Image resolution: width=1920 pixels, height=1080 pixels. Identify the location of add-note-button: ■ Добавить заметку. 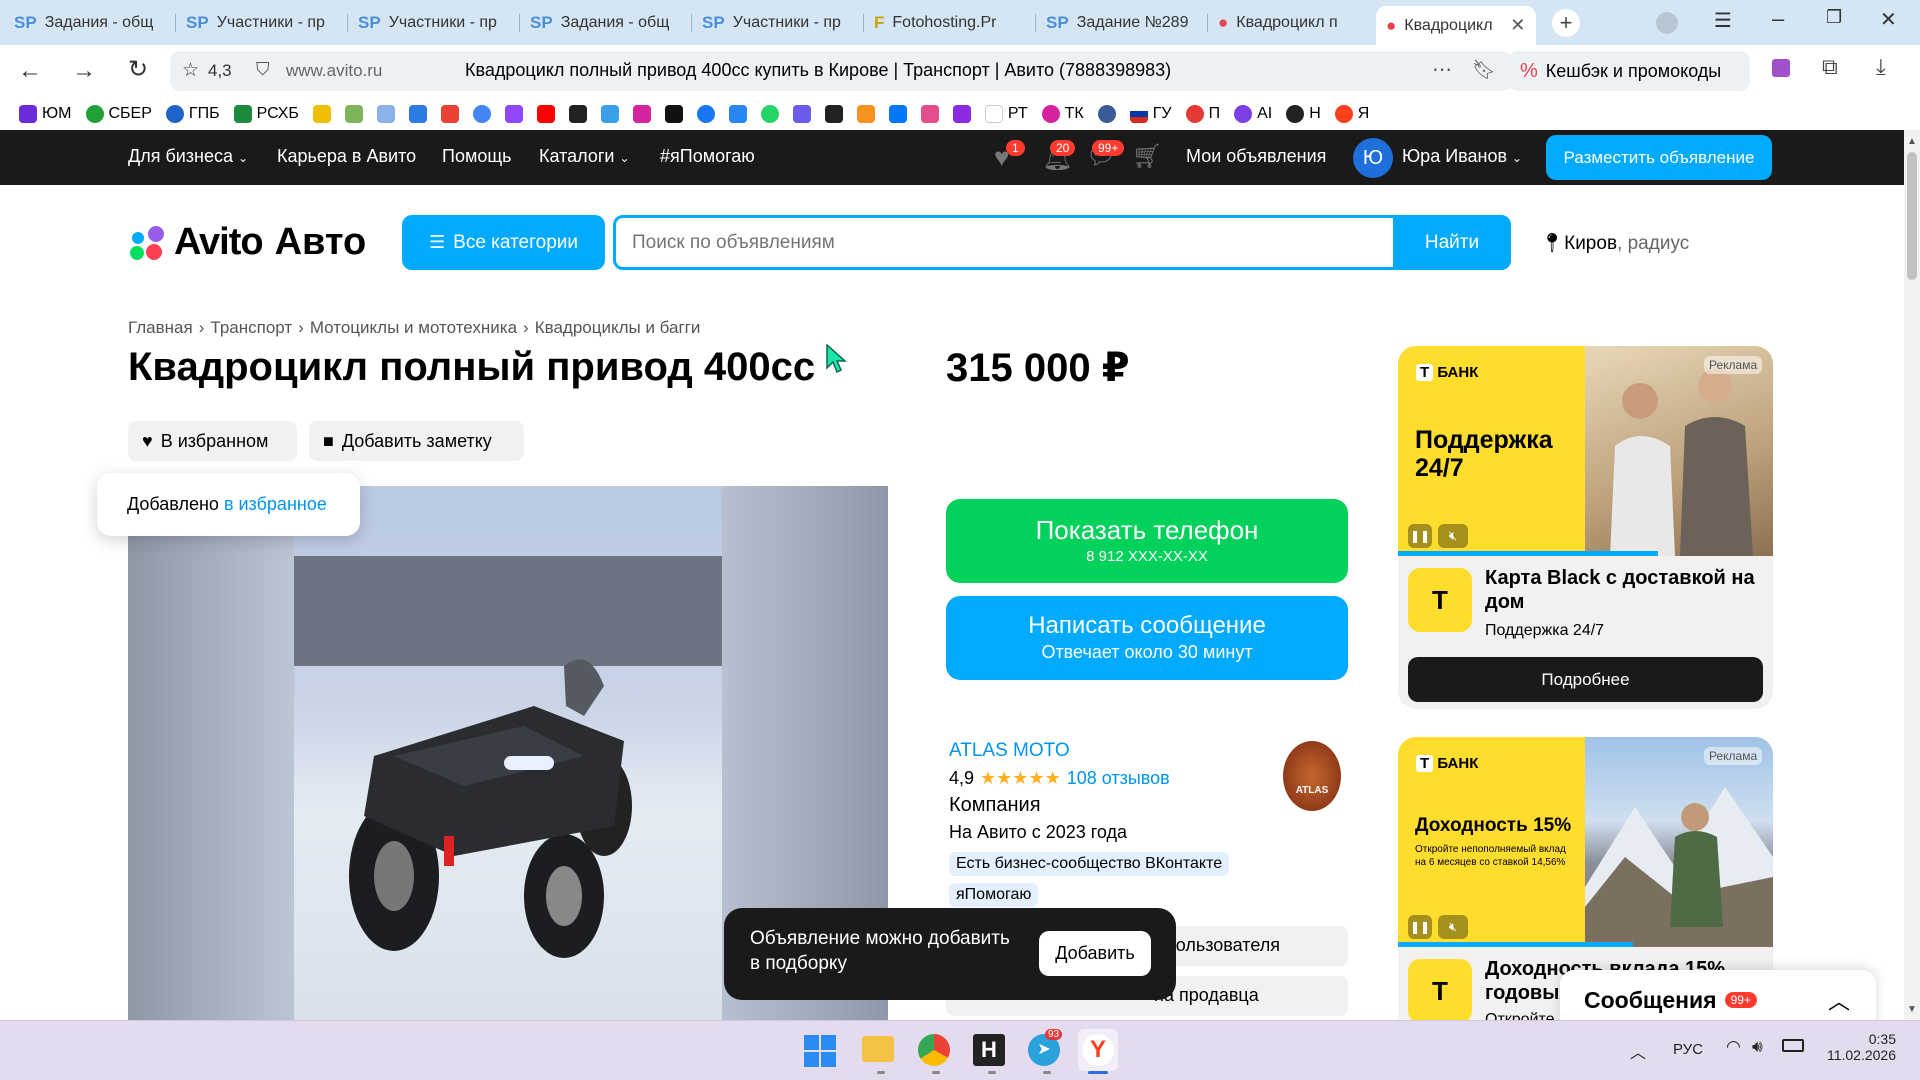
(416, 441).